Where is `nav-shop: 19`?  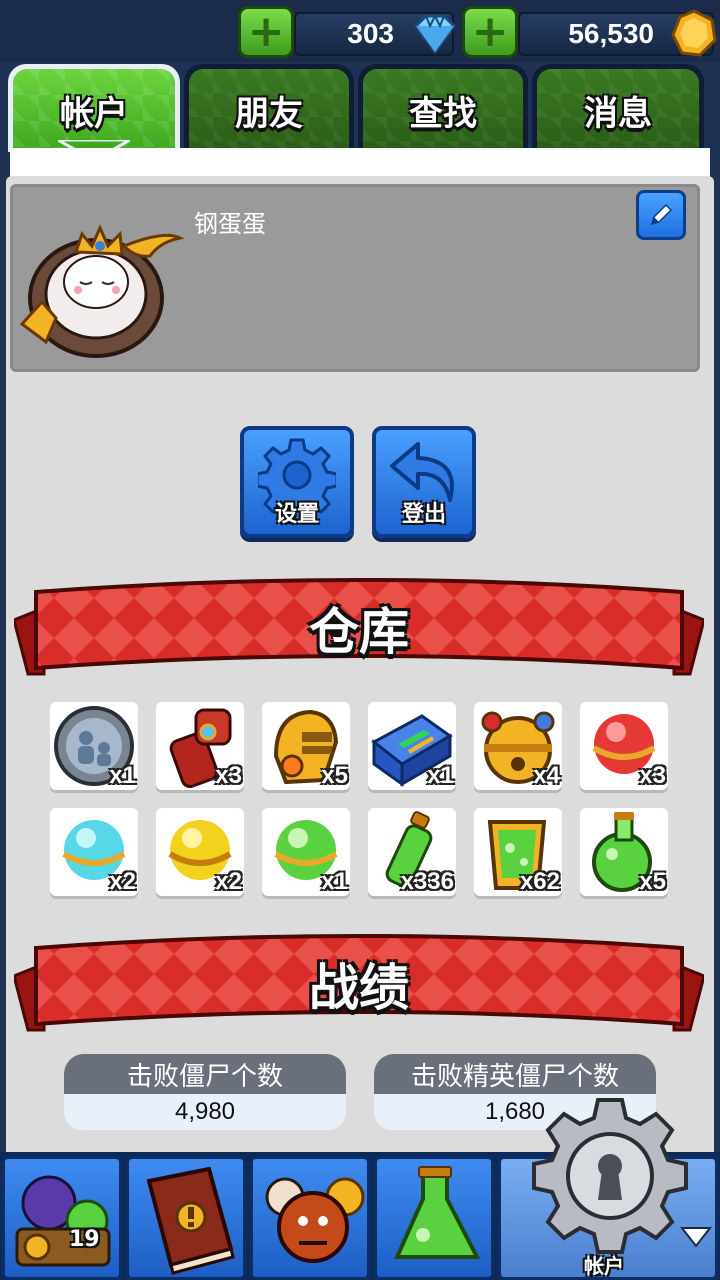
nav-shop: 19 is located at coordinates (62, 1218).